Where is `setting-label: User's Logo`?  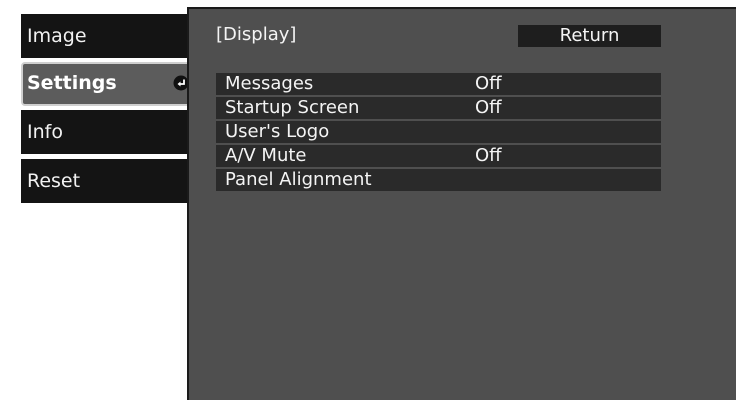
setting-label: User's Logo is located at coordinates (277, 131).